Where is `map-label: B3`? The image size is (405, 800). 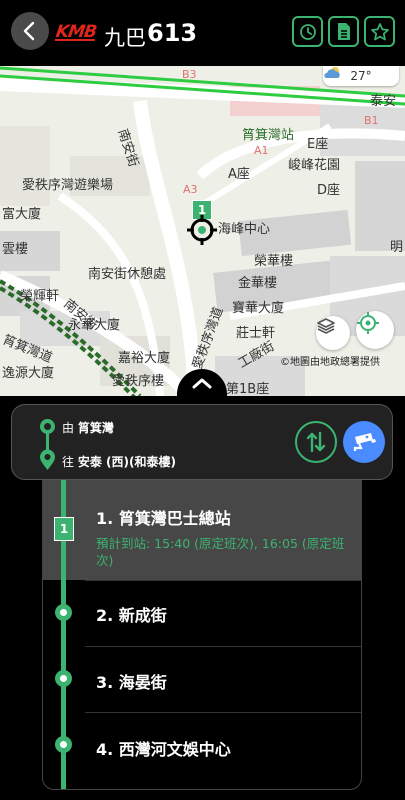 map-label: B3 is located at coordinates (189, 74).